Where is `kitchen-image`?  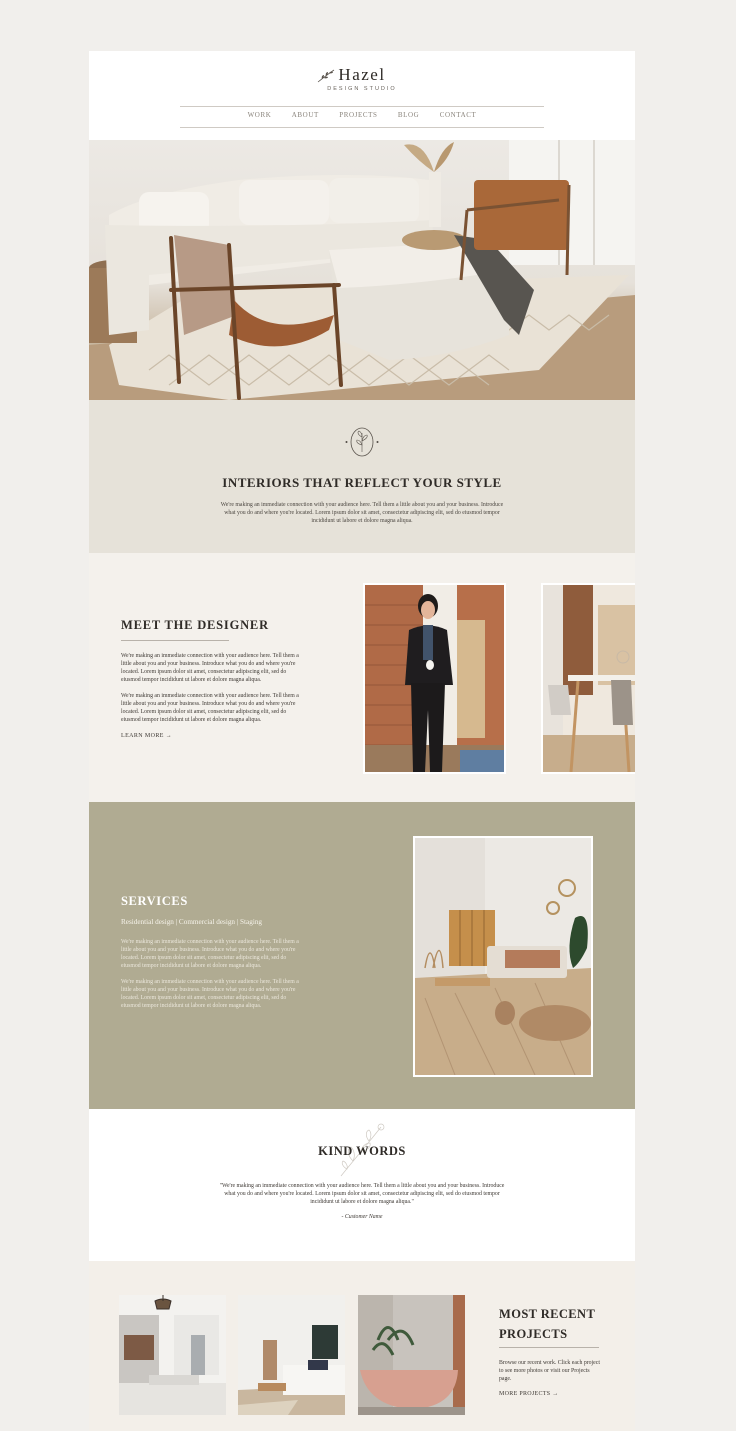
kitchen-image is located at coordinates (172, 1355).